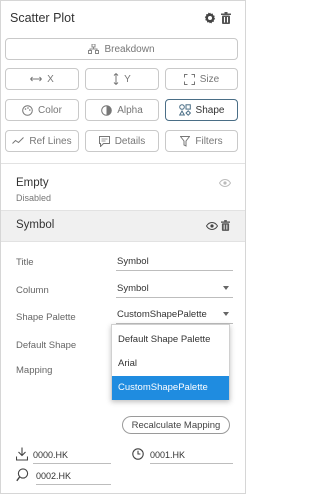  What do you see at coordinates (22, 454) in the screenshot?
I see `download-arrow-icon` at bounding box center [22, 454].